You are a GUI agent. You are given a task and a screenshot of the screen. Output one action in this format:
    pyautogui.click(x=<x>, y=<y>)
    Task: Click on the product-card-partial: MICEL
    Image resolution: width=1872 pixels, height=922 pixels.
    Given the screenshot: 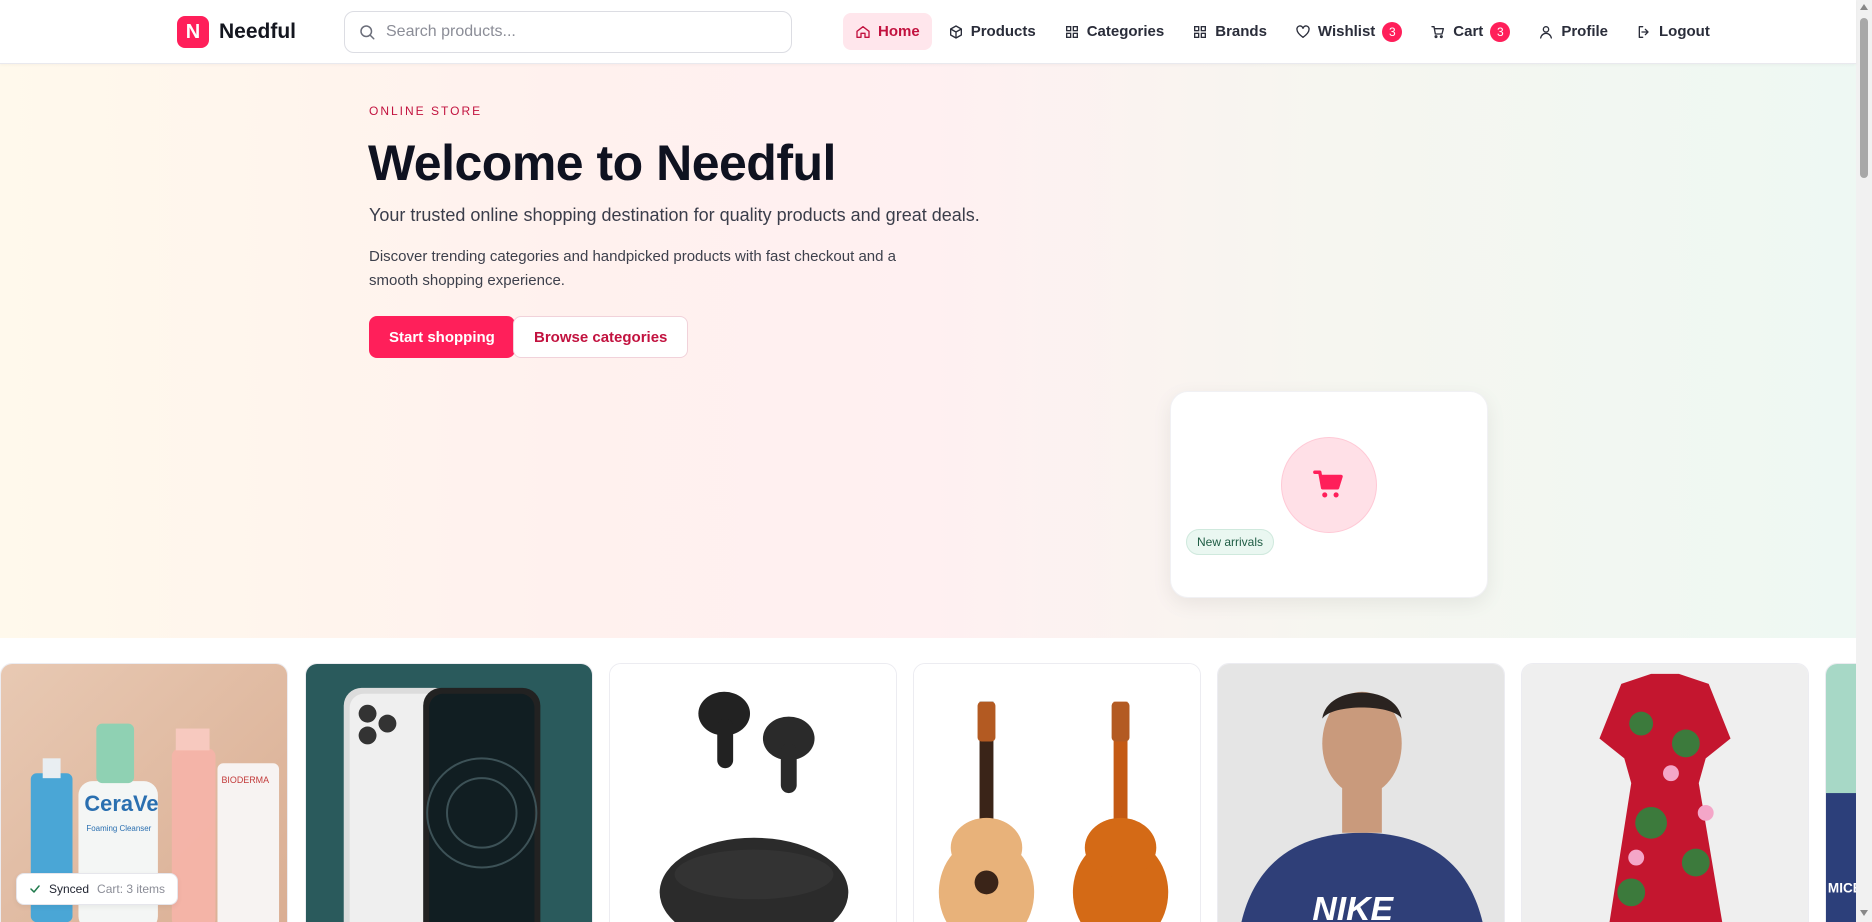 What is the action you would take?
    pyautogui.click(x=1840, y=792)
    